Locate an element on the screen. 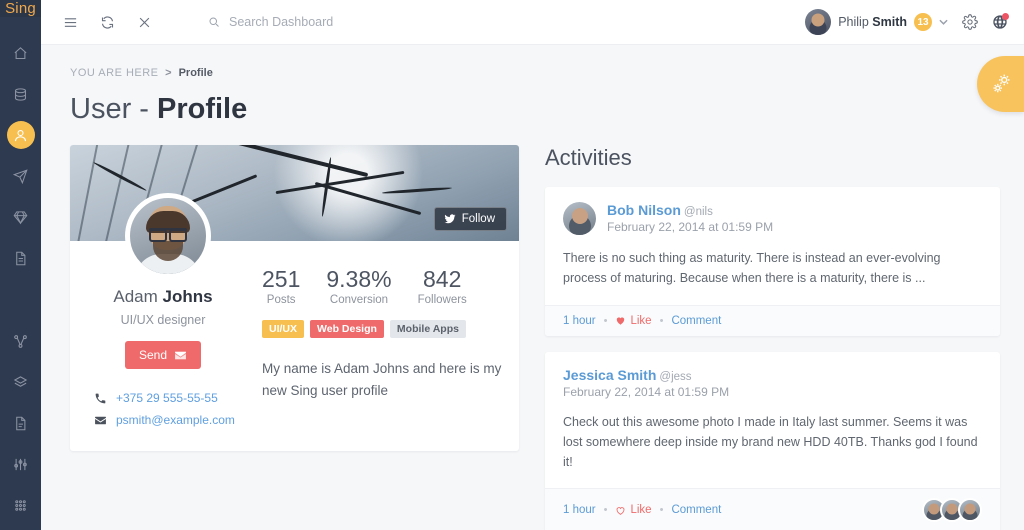 The image size is (1024, 530). document-icon is located at coordinates (20, 258).